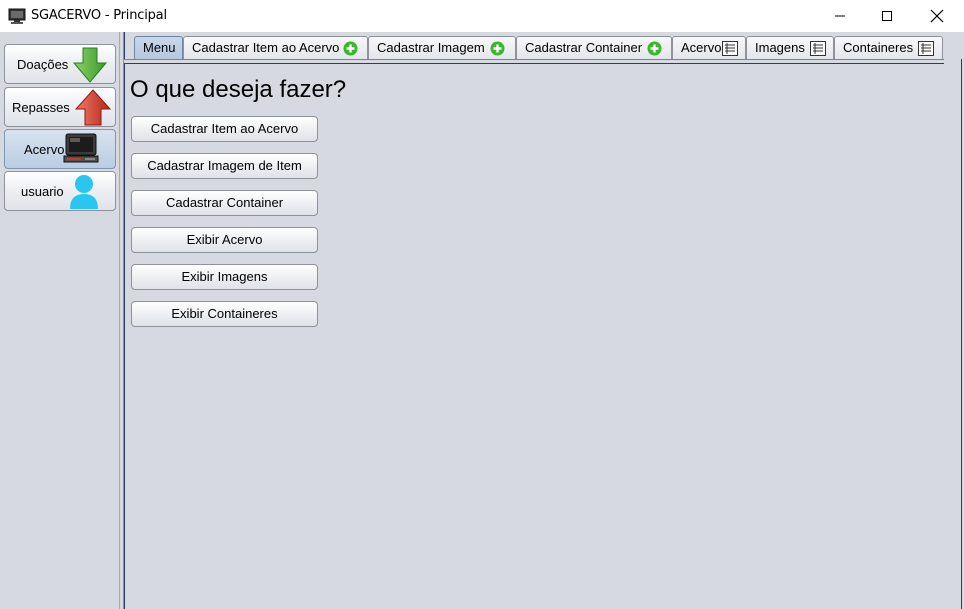 The height and width of the screenshot is (609, 964). I want to click on tab-containeres: Containeres, so click(888, 47).